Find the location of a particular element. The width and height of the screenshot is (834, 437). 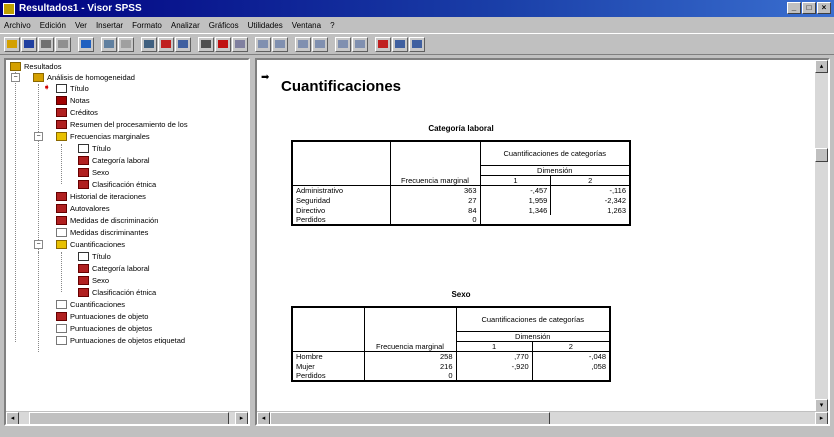

tree-item-historial: Historial de iteraciones is located at coordinates (101, 196).